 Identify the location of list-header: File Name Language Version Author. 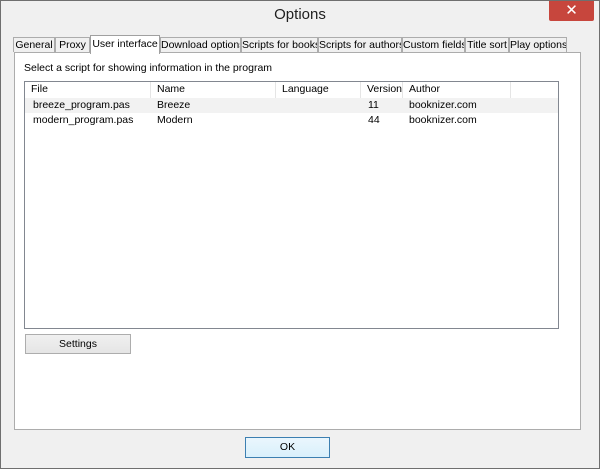
(291, 90).